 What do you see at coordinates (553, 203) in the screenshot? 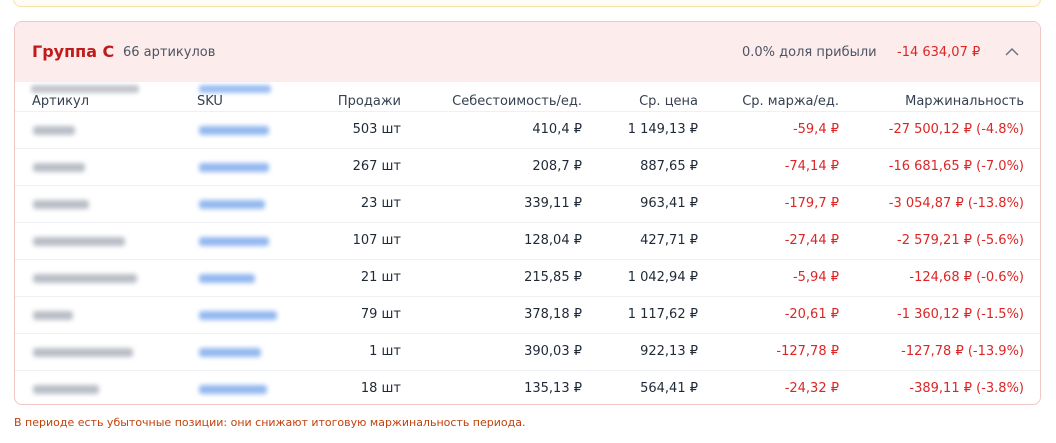
I see `cost-cell: 339,11 ₽` at bounding box center [553, 203].